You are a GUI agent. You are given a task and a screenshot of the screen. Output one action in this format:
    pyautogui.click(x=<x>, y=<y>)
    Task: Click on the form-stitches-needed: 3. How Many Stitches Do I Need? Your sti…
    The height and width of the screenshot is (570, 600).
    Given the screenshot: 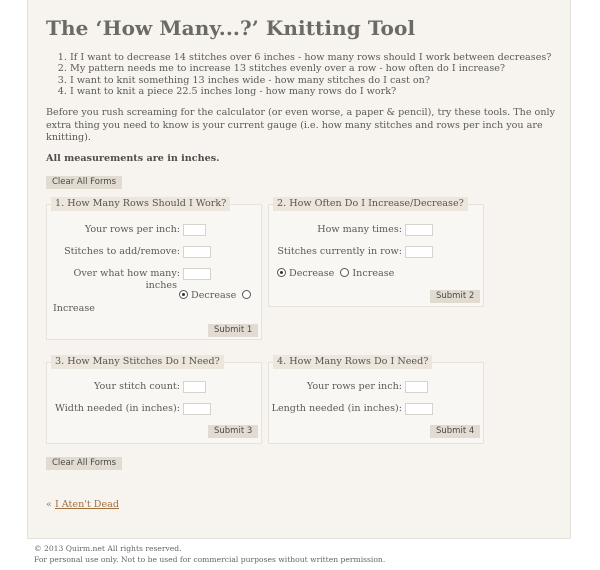 What is the action you would take?
    pyautogui.click(x=154, y=399)
    